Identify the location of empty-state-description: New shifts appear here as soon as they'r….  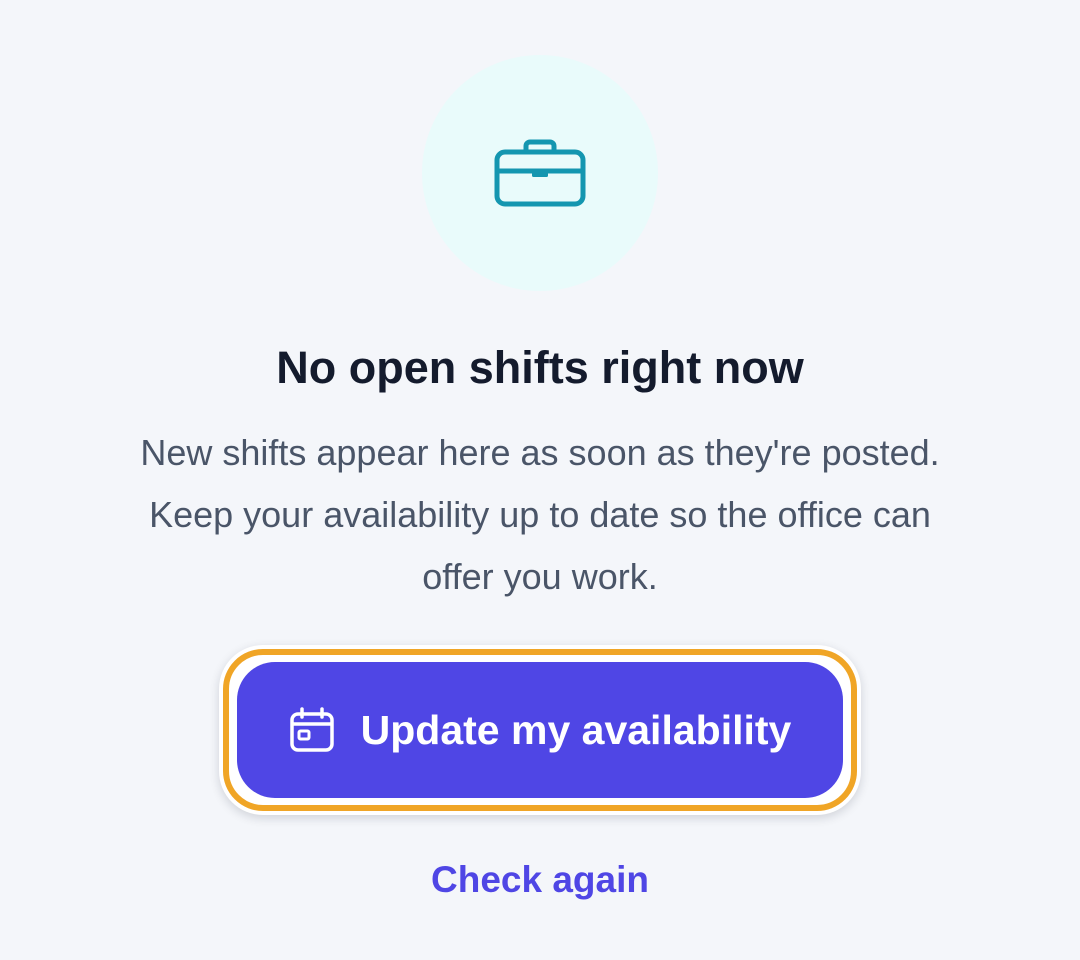
(540, 514).